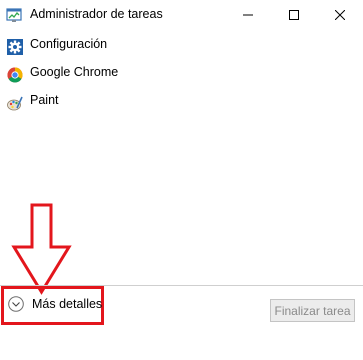 The height and width of the screenshot is (360, 363). Describe the element at coordinates (16, 304) in the screenshot. I see `chevron-down-circle-icon` at that location.